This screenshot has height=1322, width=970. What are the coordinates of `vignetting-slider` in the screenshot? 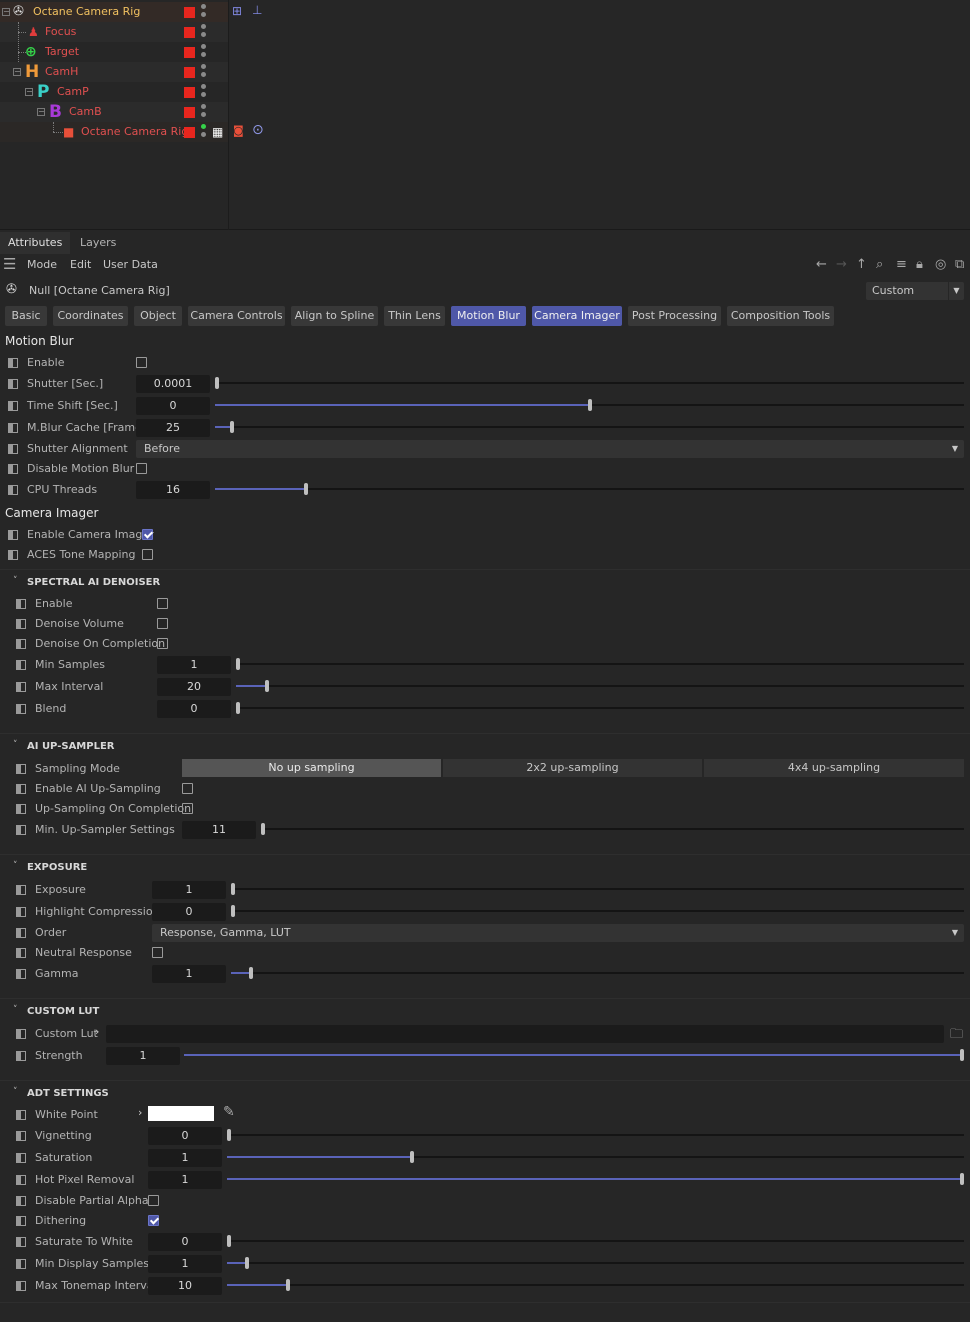 It's located at (595, 1135).